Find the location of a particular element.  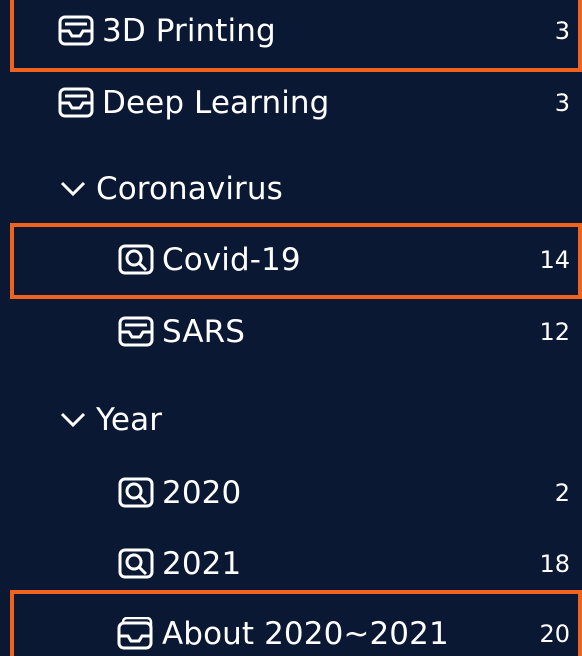

tree-item-about-2020-2021: About 2020~2021 20 is located at coordinates (291, 629).